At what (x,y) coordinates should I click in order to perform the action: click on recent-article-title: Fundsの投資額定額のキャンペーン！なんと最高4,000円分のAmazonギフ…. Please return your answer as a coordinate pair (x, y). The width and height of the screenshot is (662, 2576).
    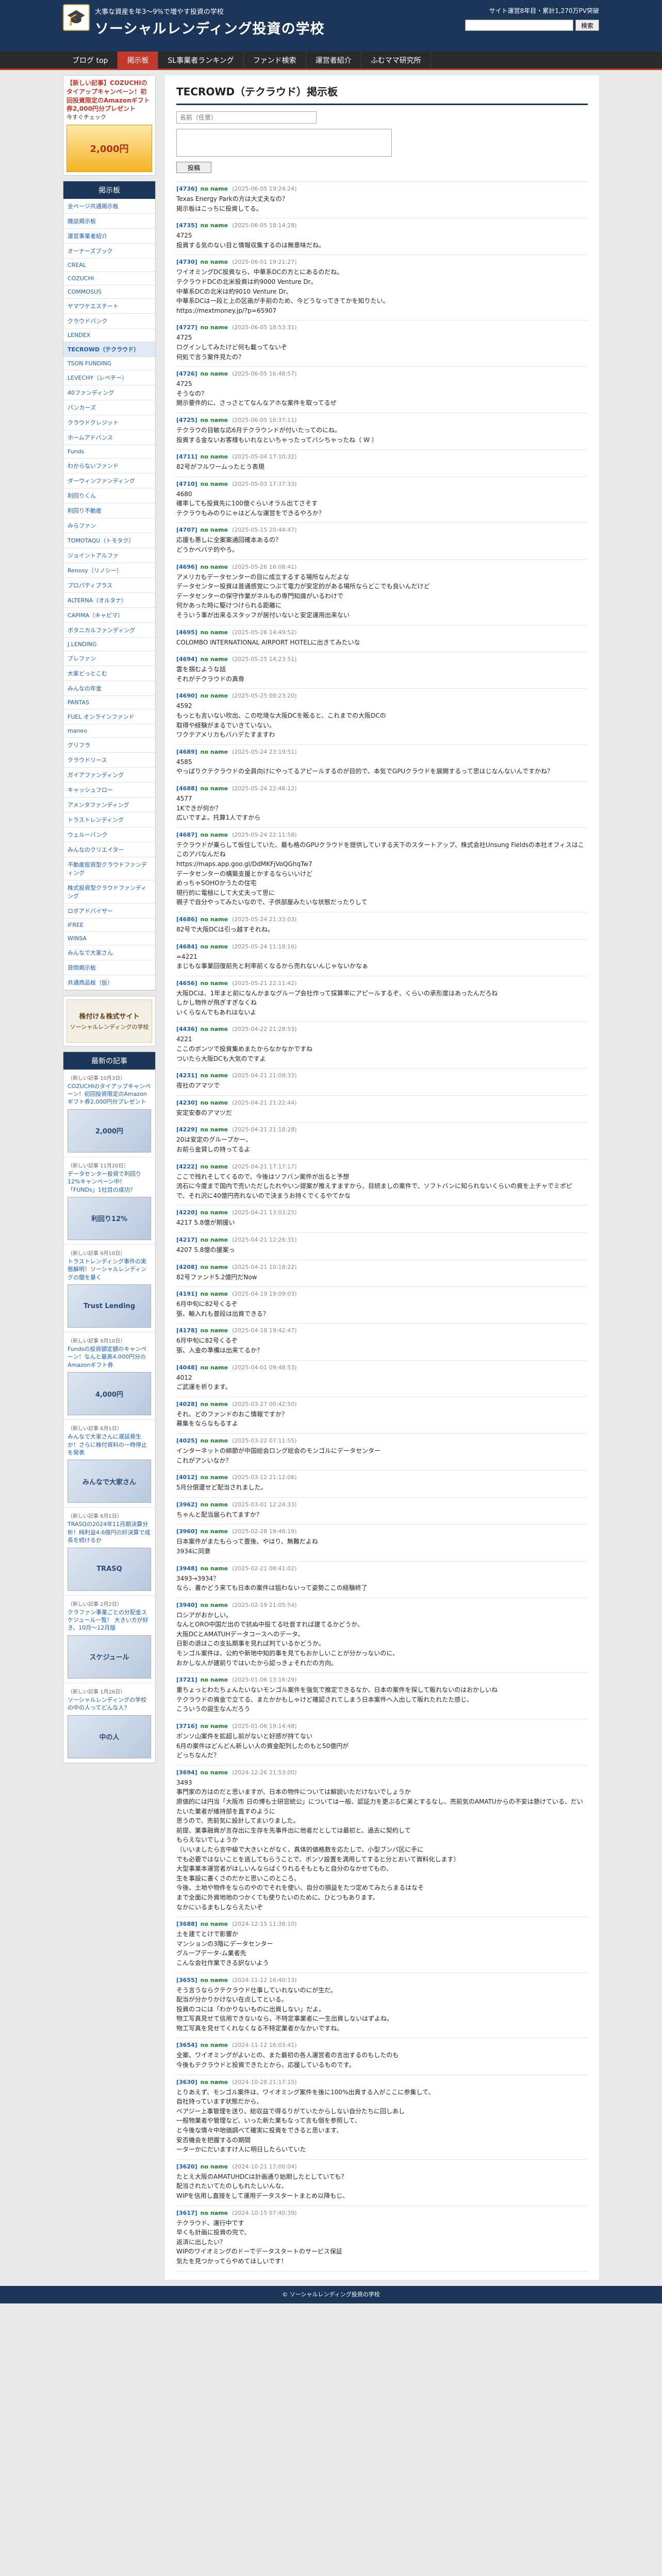
    Looking at the image, I should click on (109, 1357).